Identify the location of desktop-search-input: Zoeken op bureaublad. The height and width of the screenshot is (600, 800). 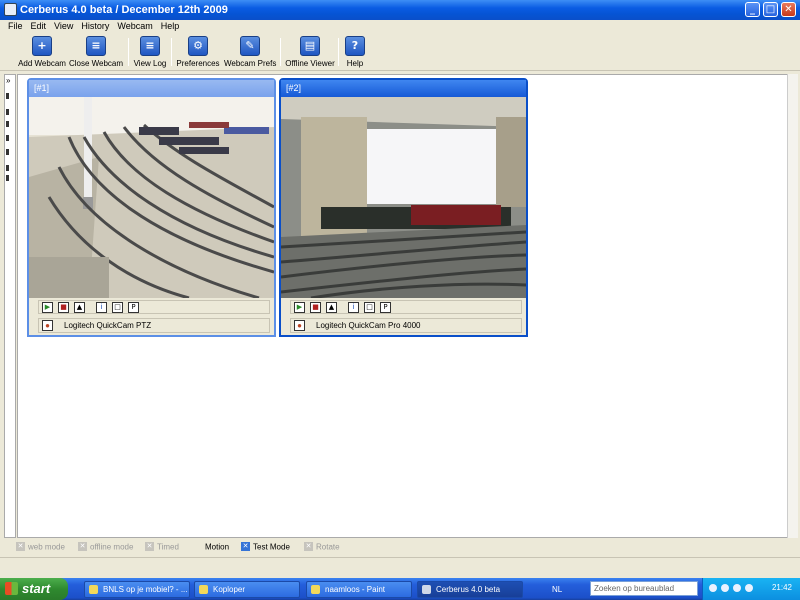
(644, 588).